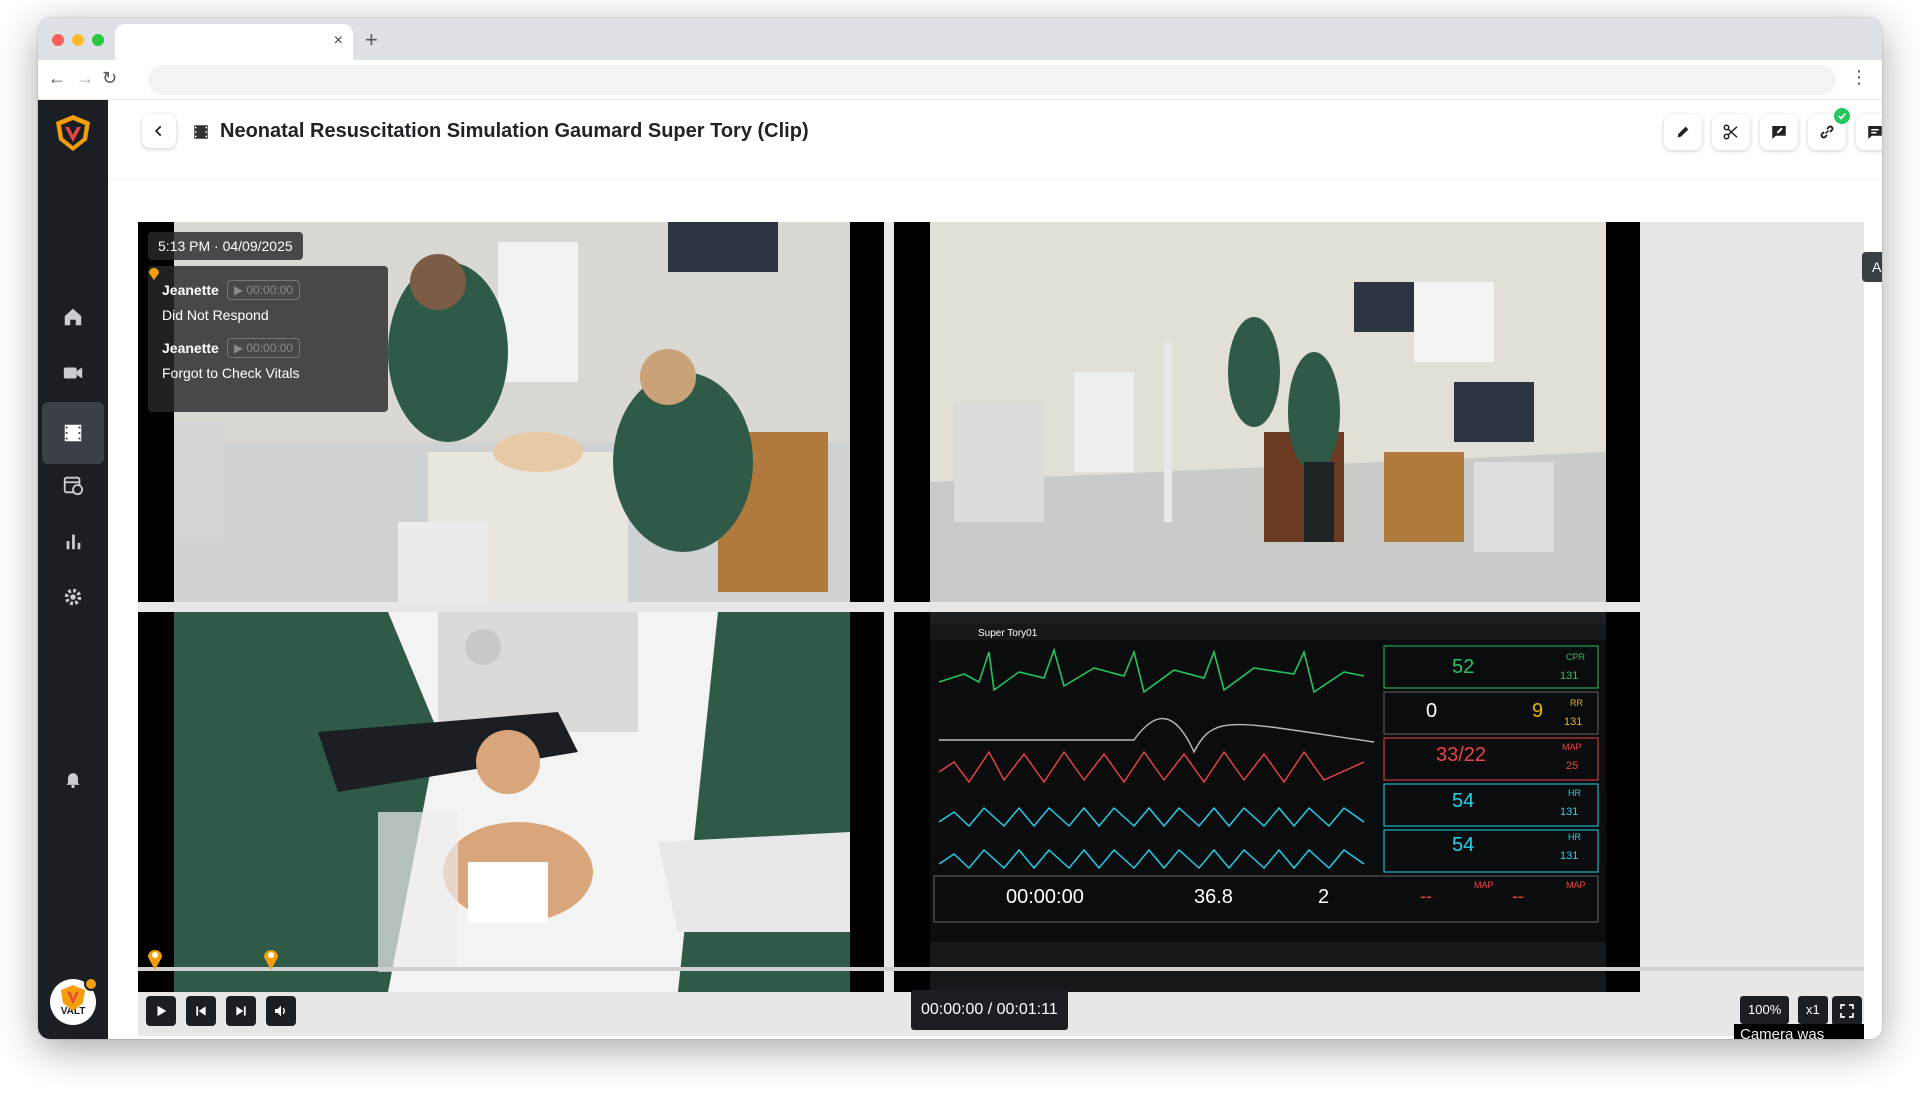 The height and width of the screenshot is (1093, 1920). I want to click on sidebar-item-reports, so click(73, 541).